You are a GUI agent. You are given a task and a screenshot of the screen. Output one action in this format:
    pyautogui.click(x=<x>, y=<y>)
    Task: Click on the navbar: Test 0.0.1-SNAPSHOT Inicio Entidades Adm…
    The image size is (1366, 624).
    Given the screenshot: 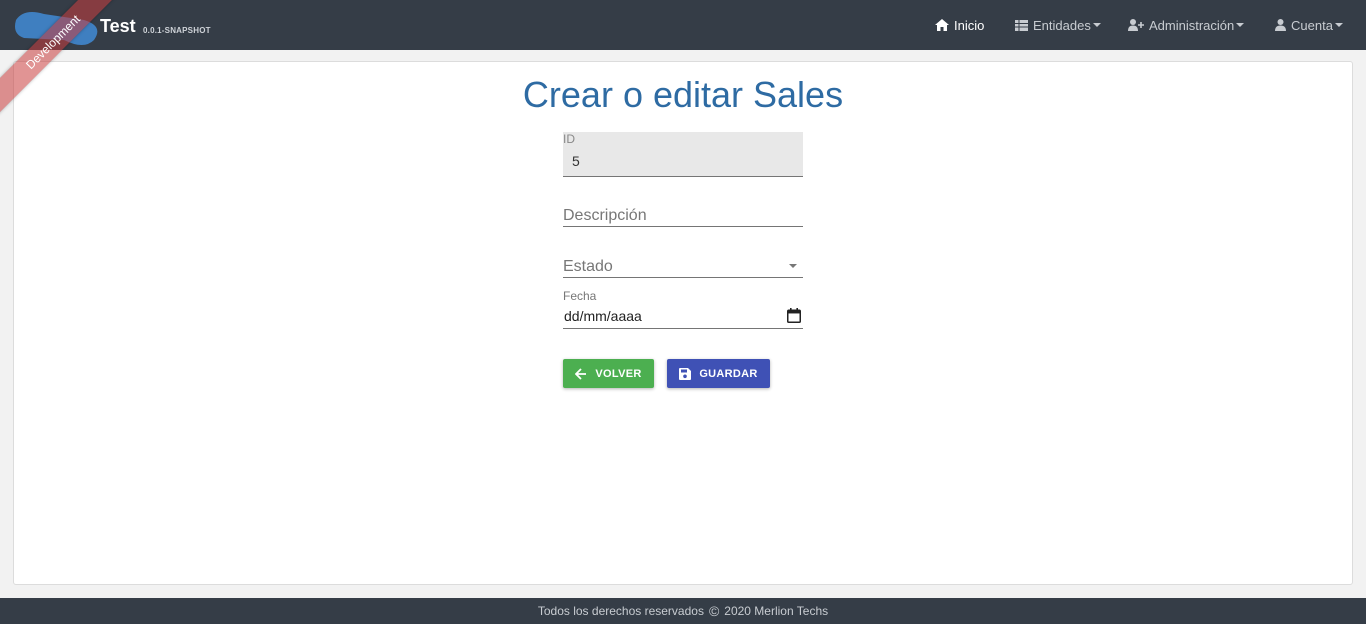 What is the action you would take?
    pyautogui.click(x=683, y=25)
    